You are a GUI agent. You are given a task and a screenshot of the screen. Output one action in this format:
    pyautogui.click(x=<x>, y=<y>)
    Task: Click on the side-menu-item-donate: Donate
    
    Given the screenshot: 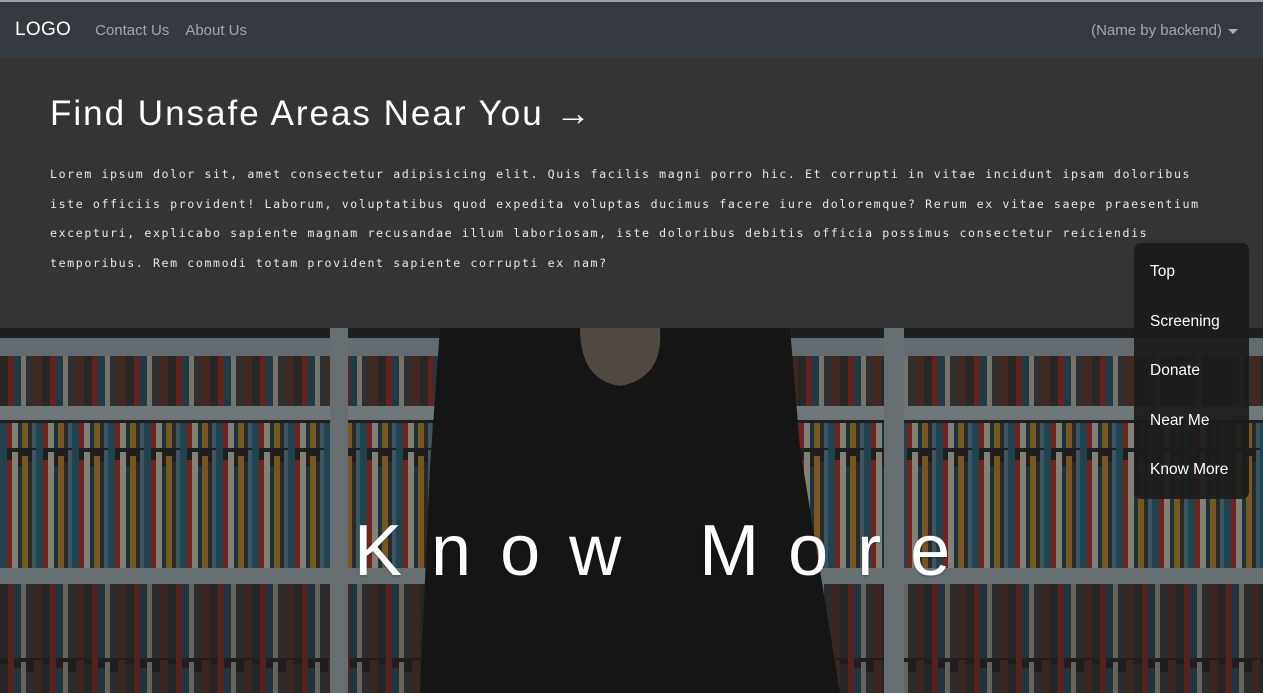 What is the action you would take?
    pyautogui.click(x=1191, y=371)
    